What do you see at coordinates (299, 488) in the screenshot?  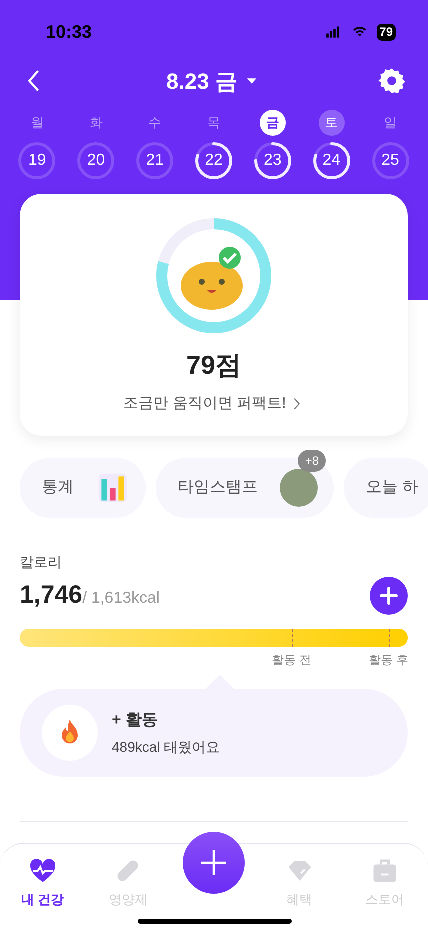 I see `food-photo-placeholder` at bounding box center [299, 488].